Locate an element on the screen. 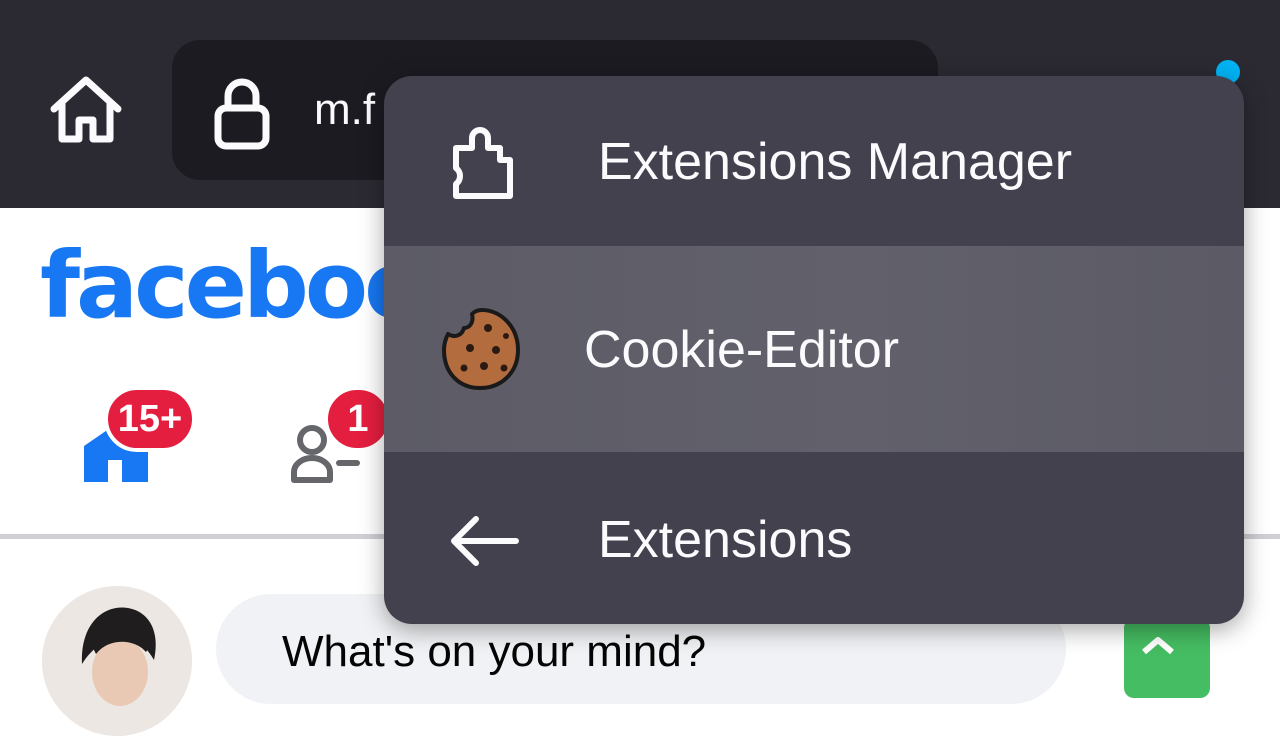 This screenshot has width=1280, height=736. composer-placeholder: What's on your mind? is located at coordinates (494, 651).